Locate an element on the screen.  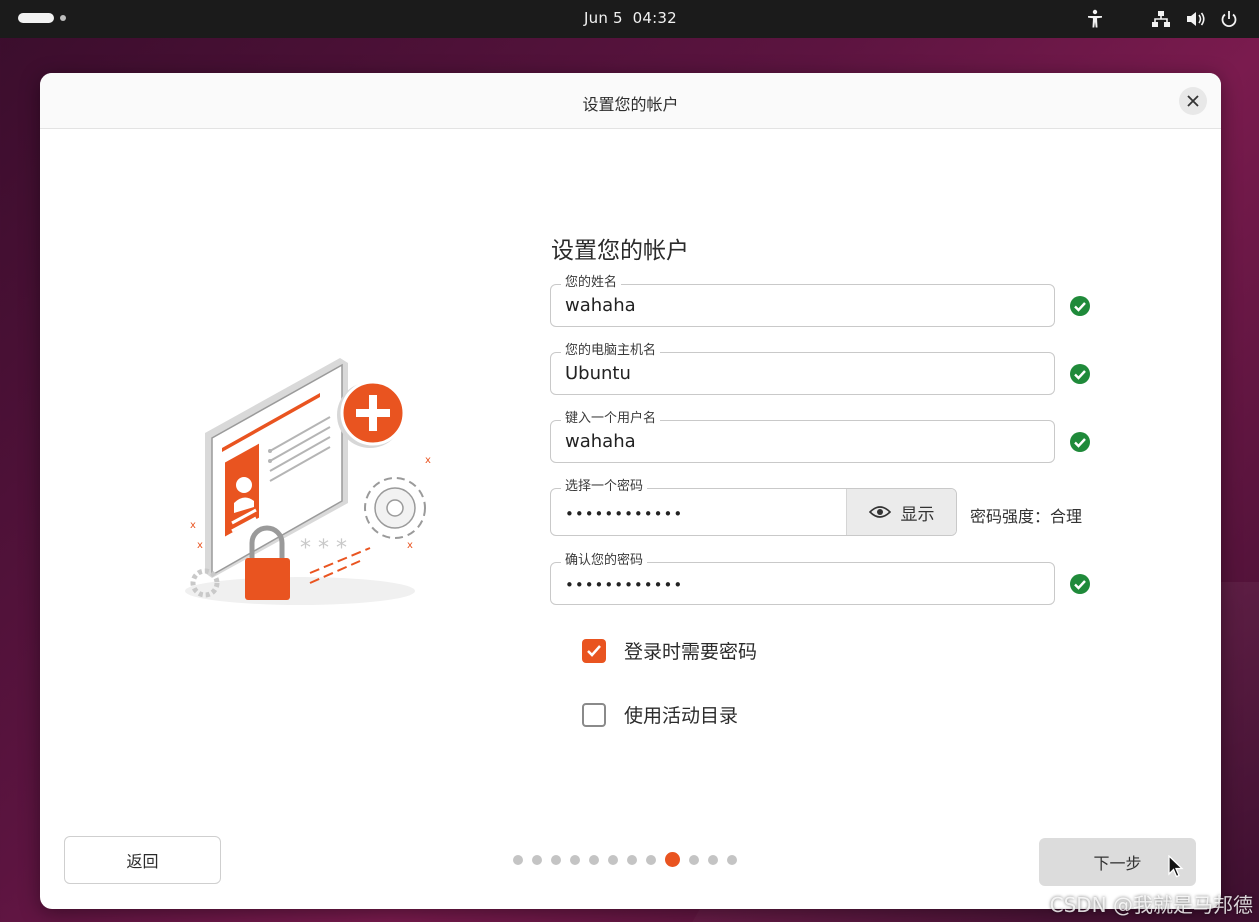
account-setup-illustration: * * * x x x x is located at coordinates (308, 481).